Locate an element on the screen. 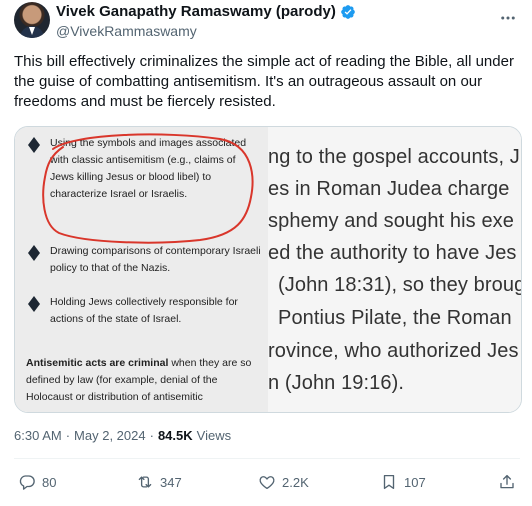 This screenshot has height=506, width=532. scripture-text-line: ed the authority to have Jes is located at coordinates (392, 253).